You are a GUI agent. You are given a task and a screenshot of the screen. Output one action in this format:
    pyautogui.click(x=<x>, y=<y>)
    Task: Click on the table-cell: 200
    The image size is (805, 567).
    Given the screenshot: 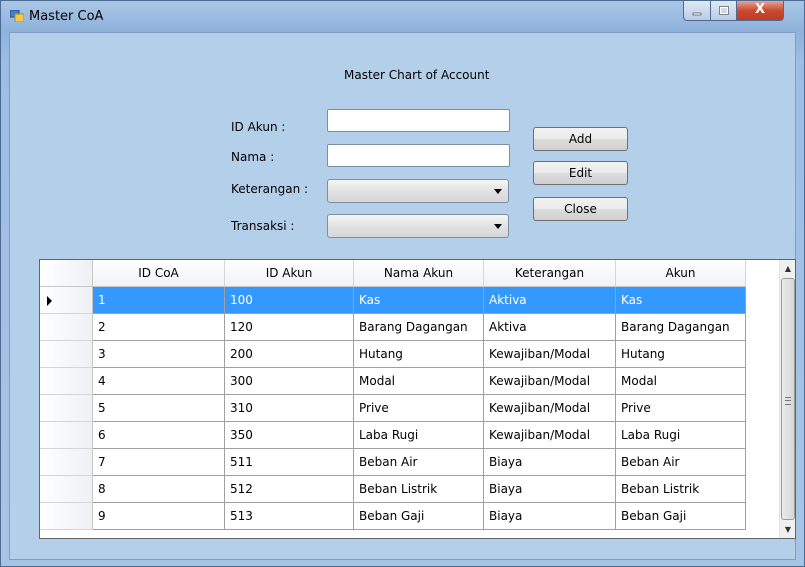 What is the action you would take?
    pyautogui.click(x=289, y=354)
    